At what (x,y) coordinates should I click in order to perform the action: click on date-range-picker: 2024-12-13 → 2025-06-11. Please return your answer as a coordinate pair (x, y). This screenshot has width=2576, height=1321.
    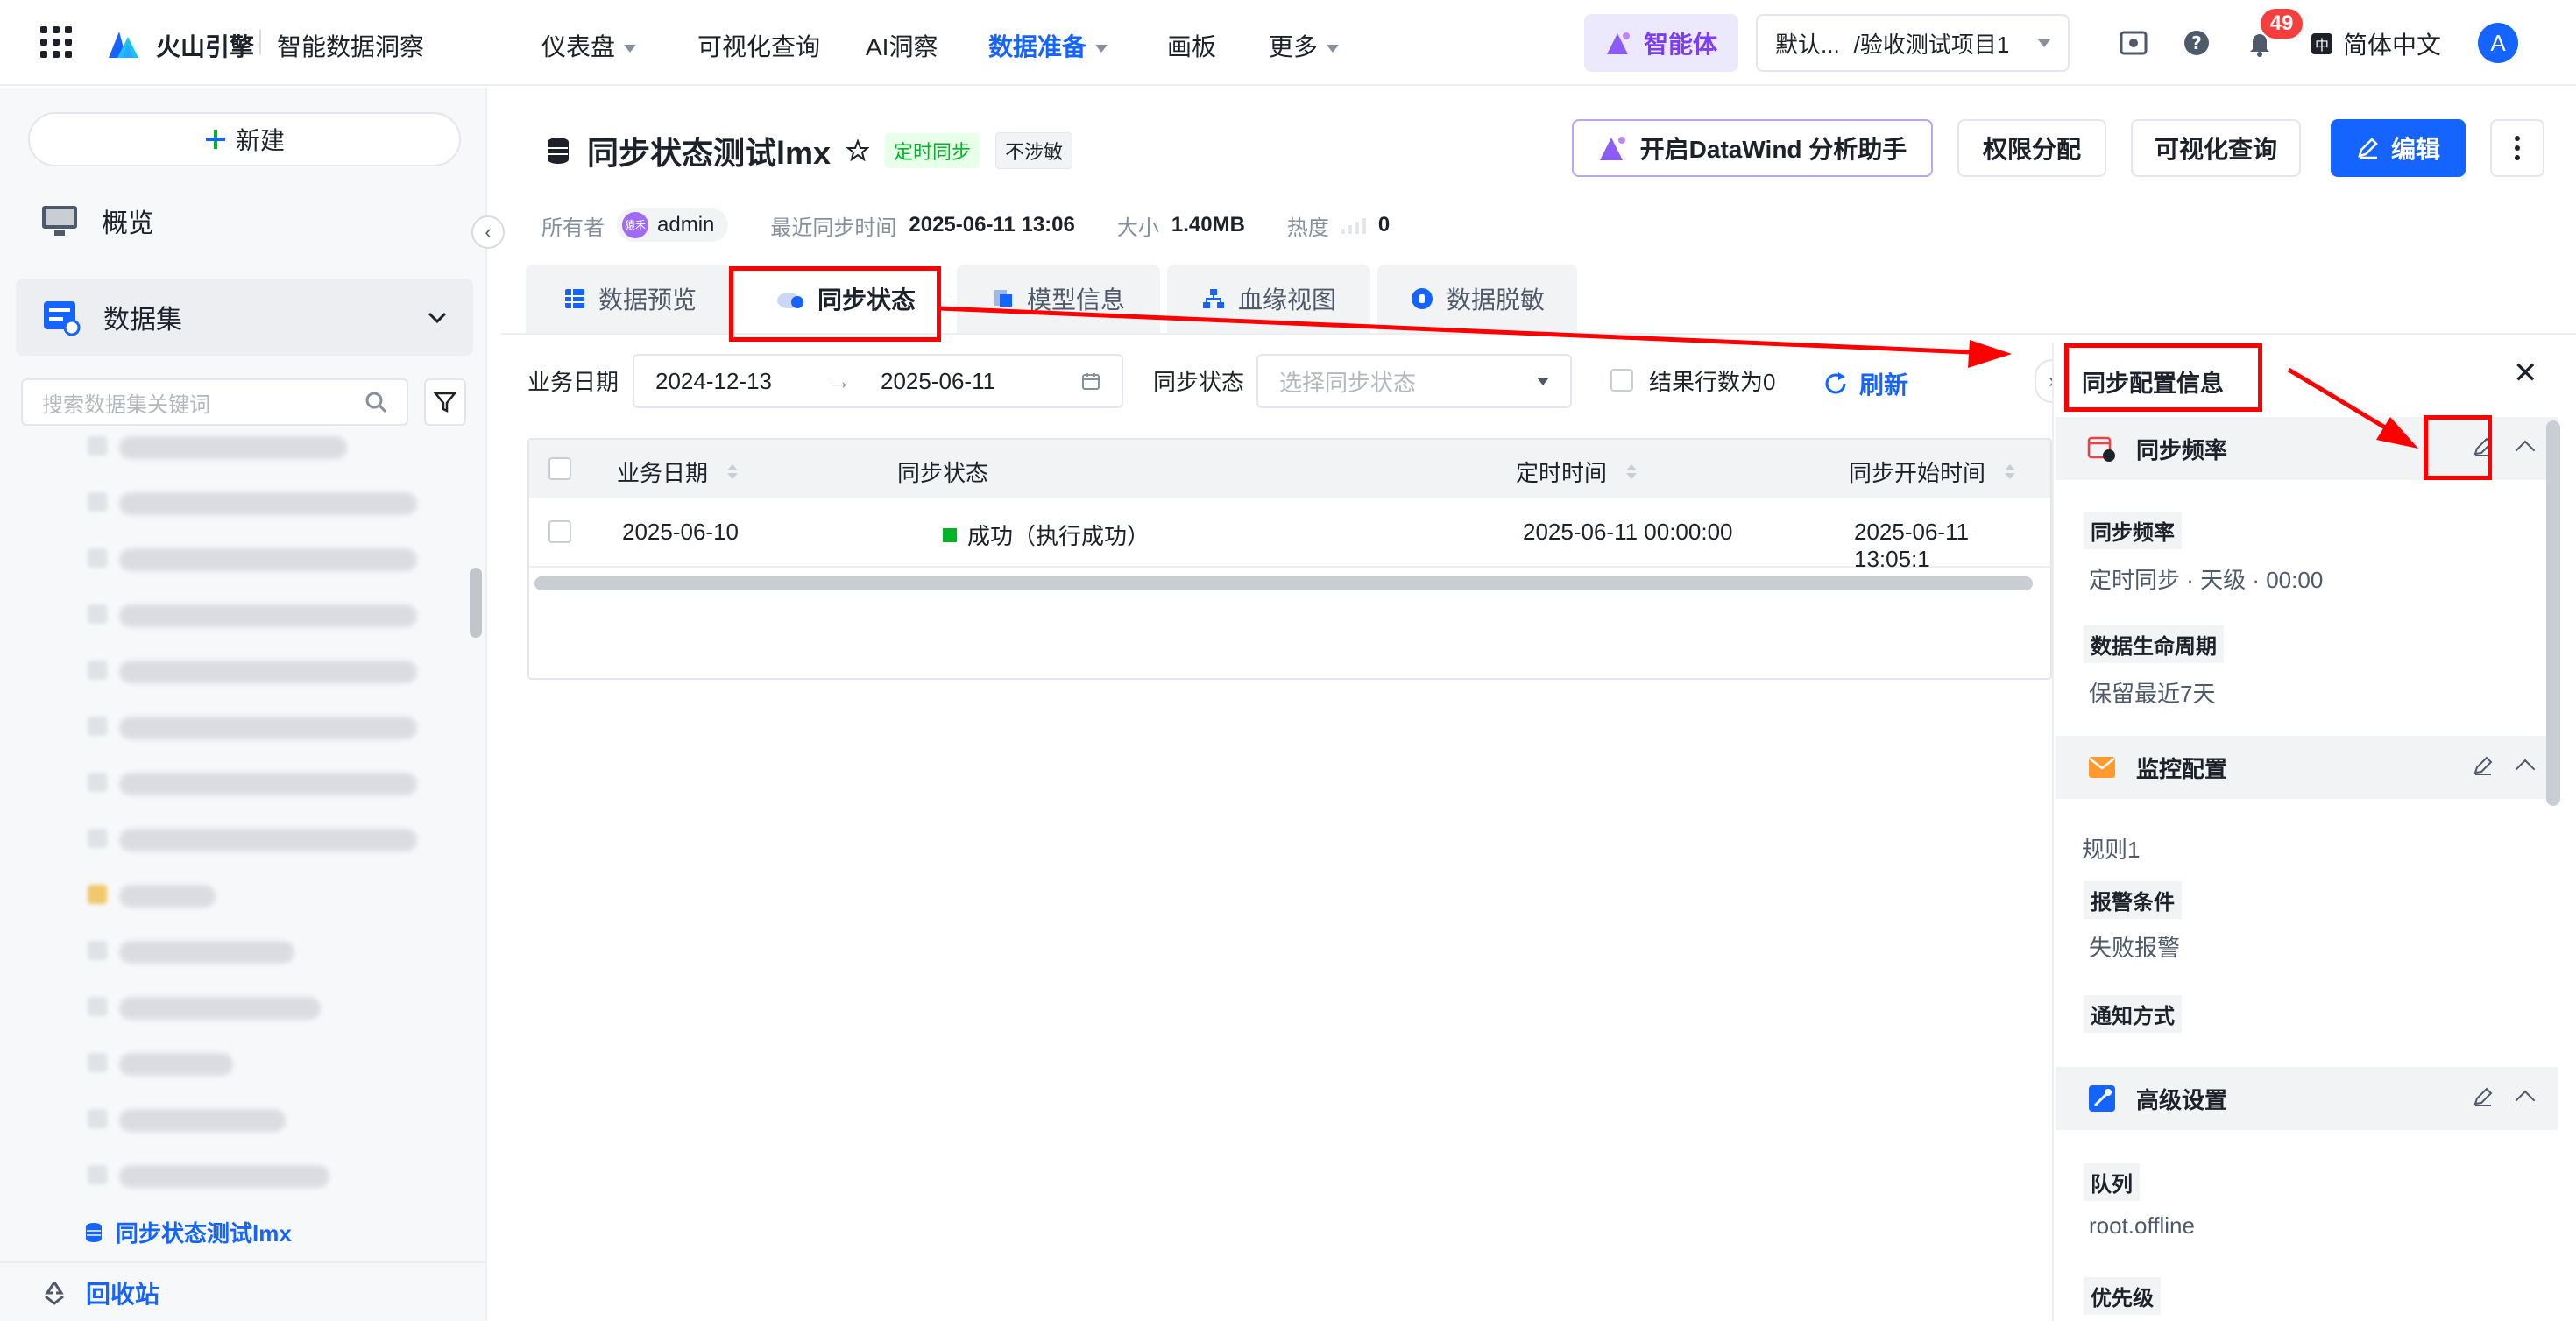
    Looking at the image, I should click on (878, 381).